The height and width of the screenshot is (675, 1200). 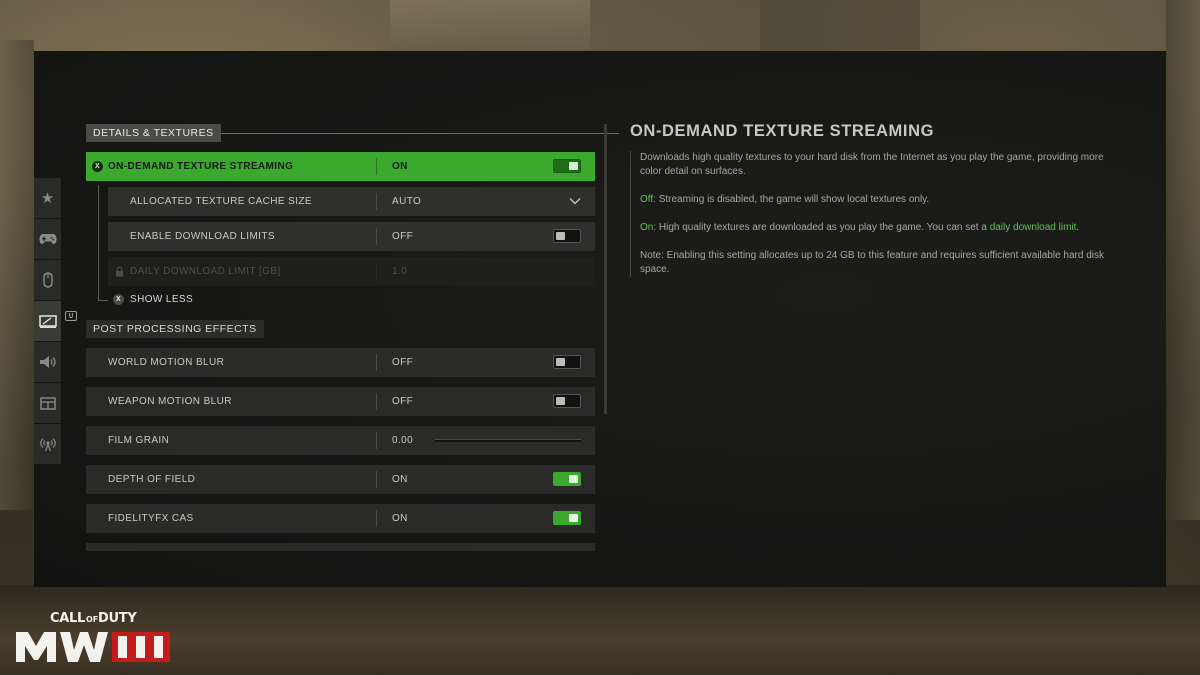 I want to click on mwiii-logo: CALL OF DUTY, so click(x=94, y=636).